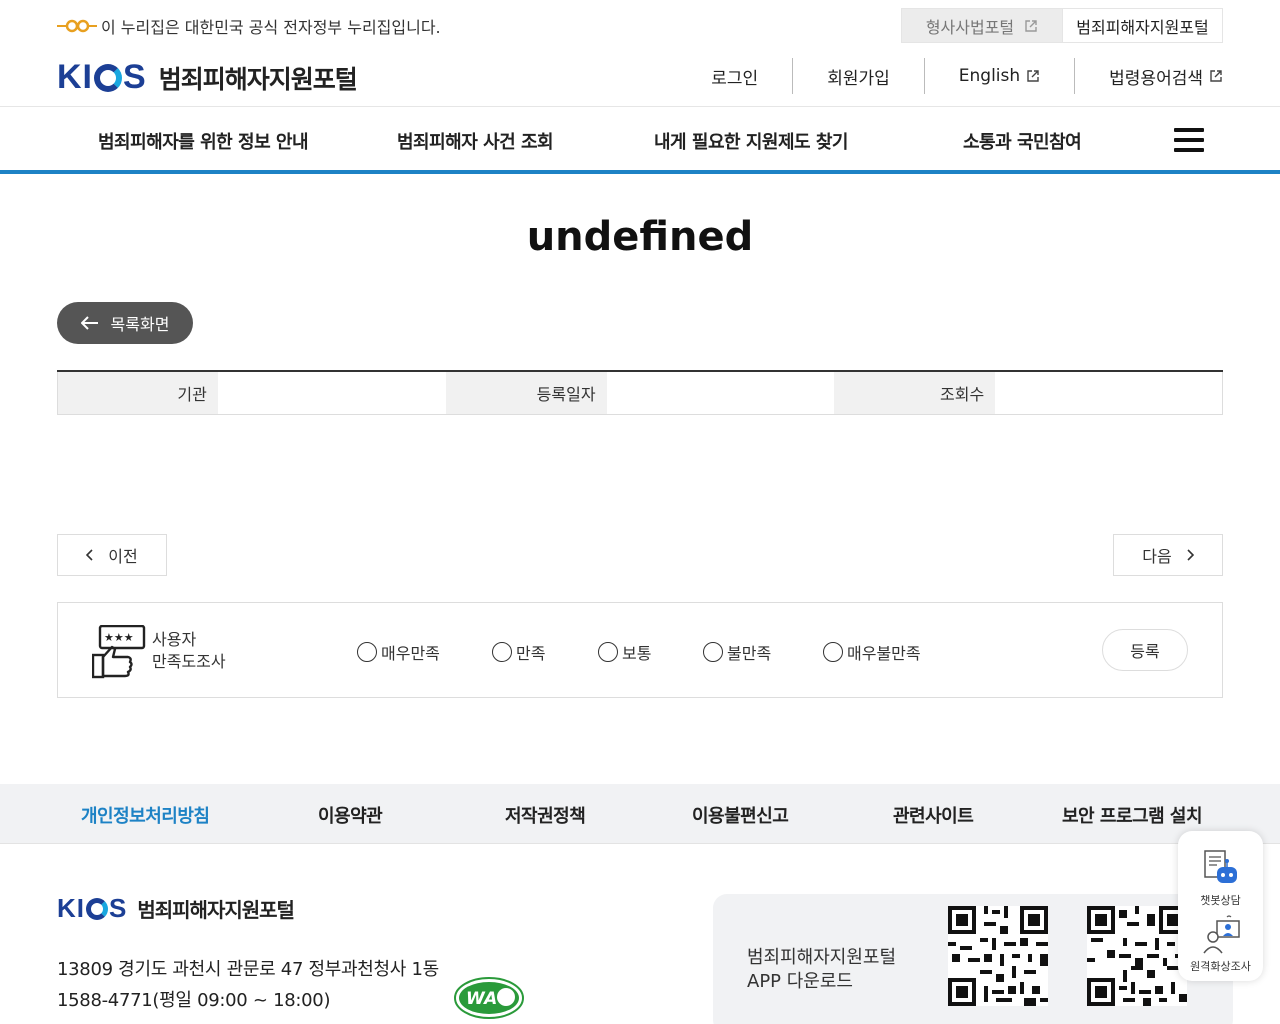 This screenshot has width=1280, height=1024. I want to click on footer-related-sites-link: 관련사이트, so click(933, 815).